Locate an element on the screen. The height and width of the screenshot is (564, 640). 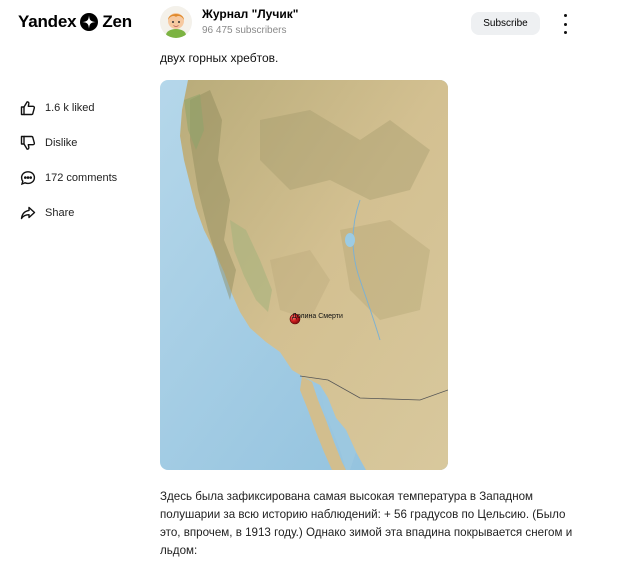
subscriber-count: 96 475 subscribers is located at coordinates (244, 30).